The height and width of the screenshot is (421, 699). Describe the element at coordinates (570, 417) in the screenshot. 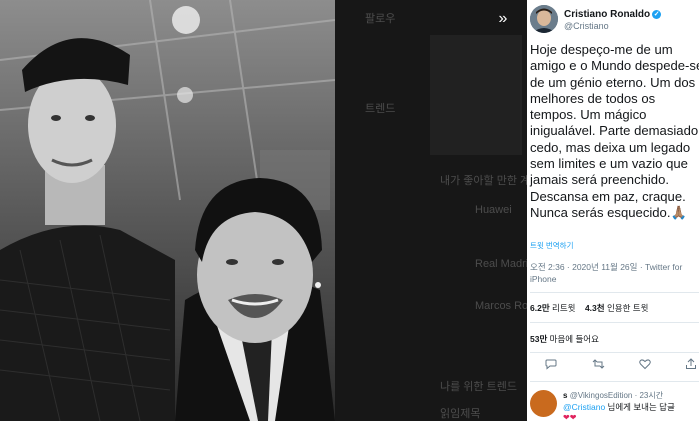

I see `reply-hearts: ❤❤` at that location.